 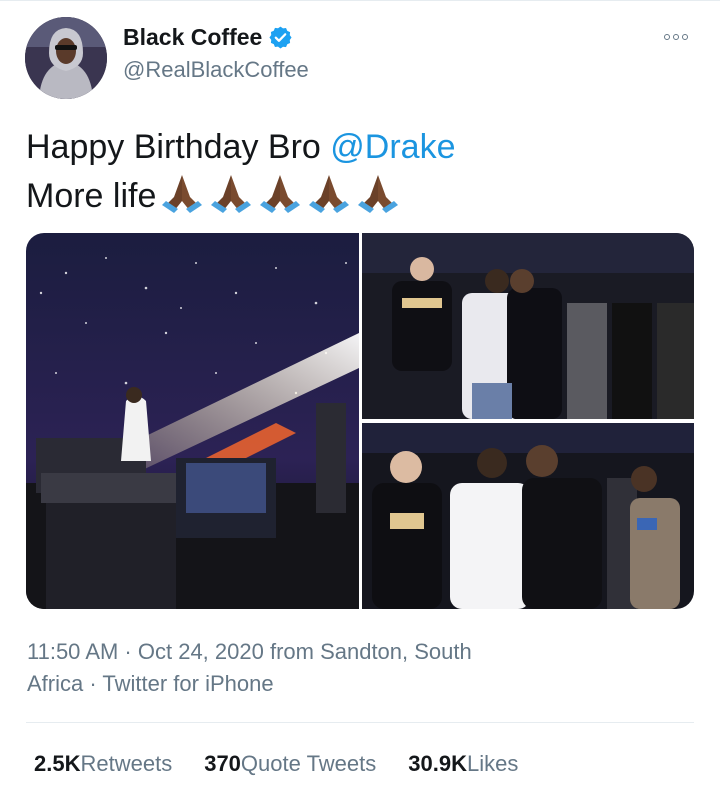 What do you see at coordinates (91, 196) in the screenshot?
I see `tweet-text-part: More life` at bounding box center [91, 196].